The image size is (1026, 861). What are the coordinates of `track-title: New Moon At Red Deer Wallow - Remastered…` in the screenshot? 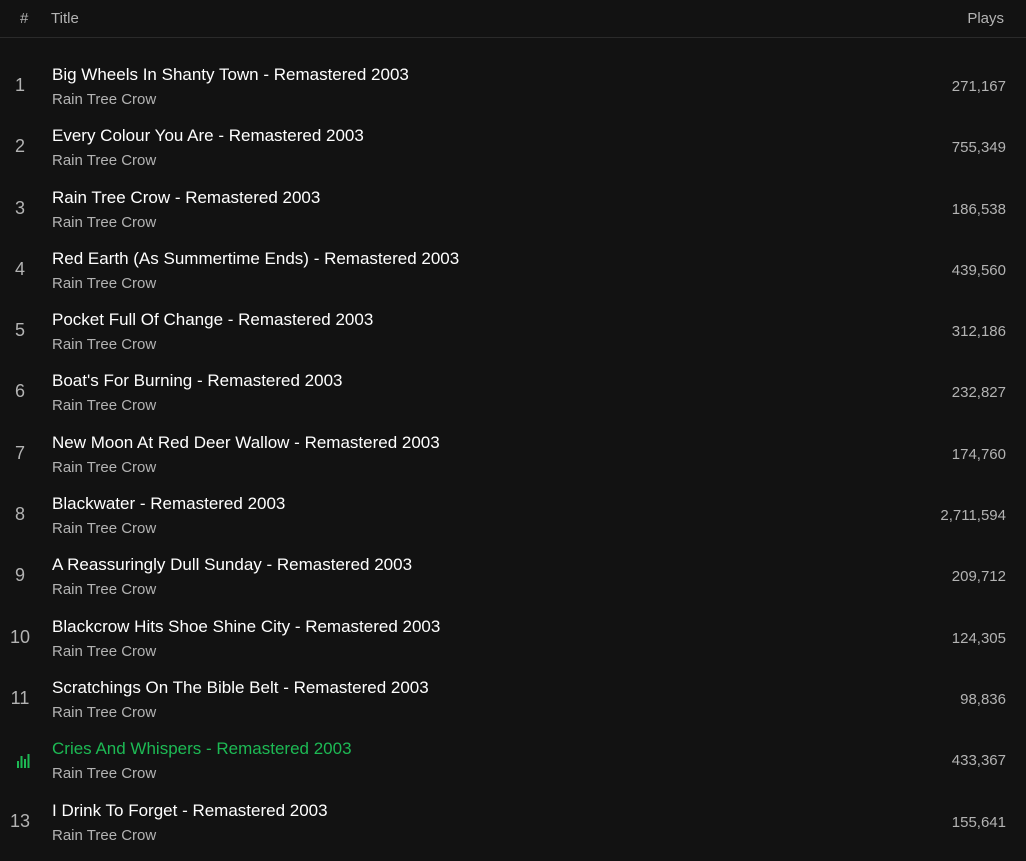 It's located at (246, 443).